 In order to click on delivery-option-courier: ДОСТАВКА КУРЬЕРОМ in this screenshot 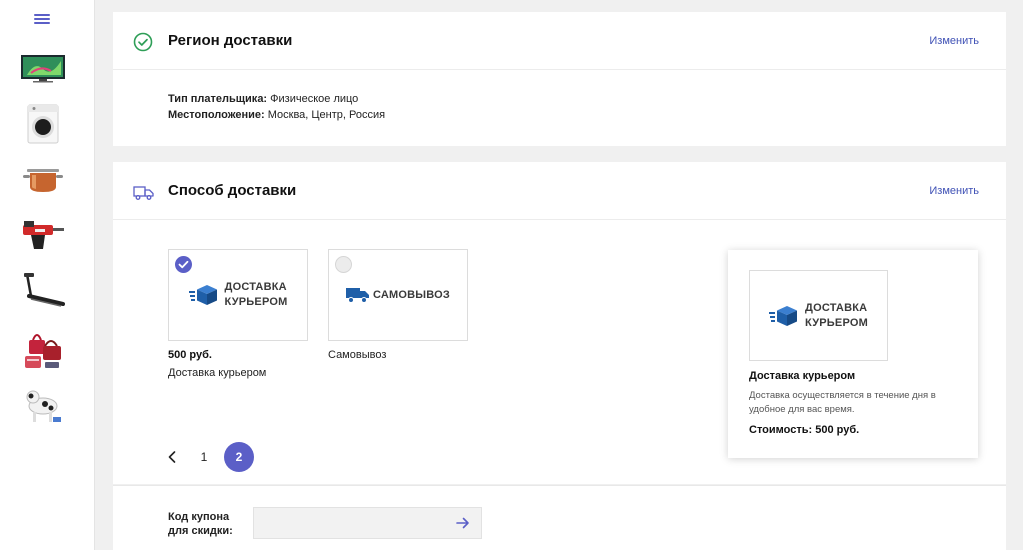, I will do `click(238, 295)`.